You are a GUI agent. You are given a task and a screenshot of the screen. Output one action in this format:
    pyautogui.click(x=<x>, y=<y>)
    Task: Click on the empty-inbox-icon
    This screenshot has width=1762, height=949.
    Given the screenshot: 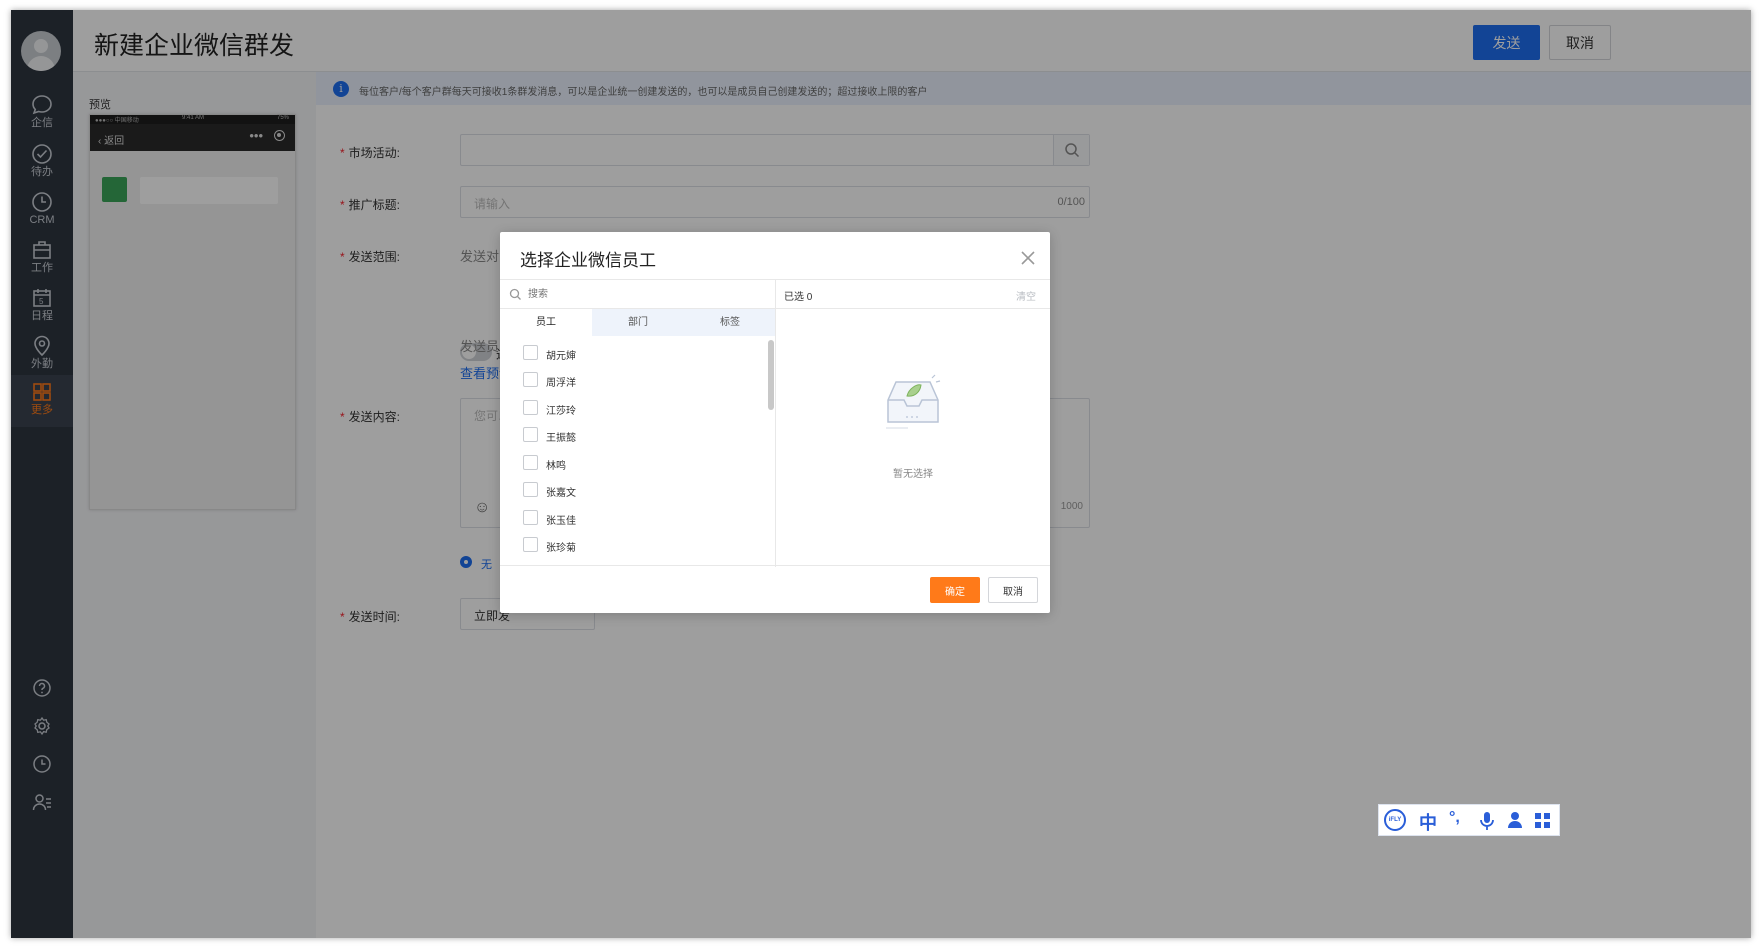 What is the action you would take?
    pyautogui.click(x=913, y=401)
    